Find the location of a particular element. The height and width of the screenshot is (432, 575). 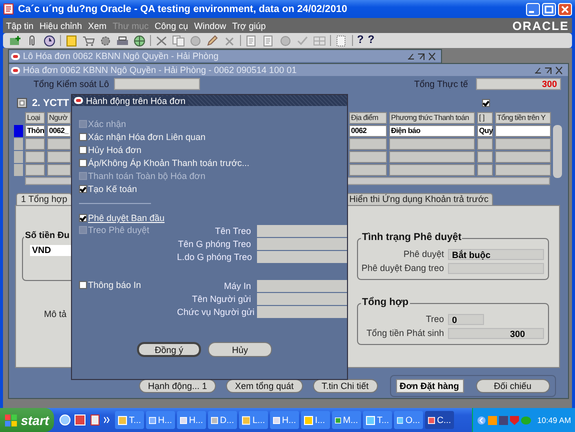

field-label: Mô tả is located at coordinates (55, 314).